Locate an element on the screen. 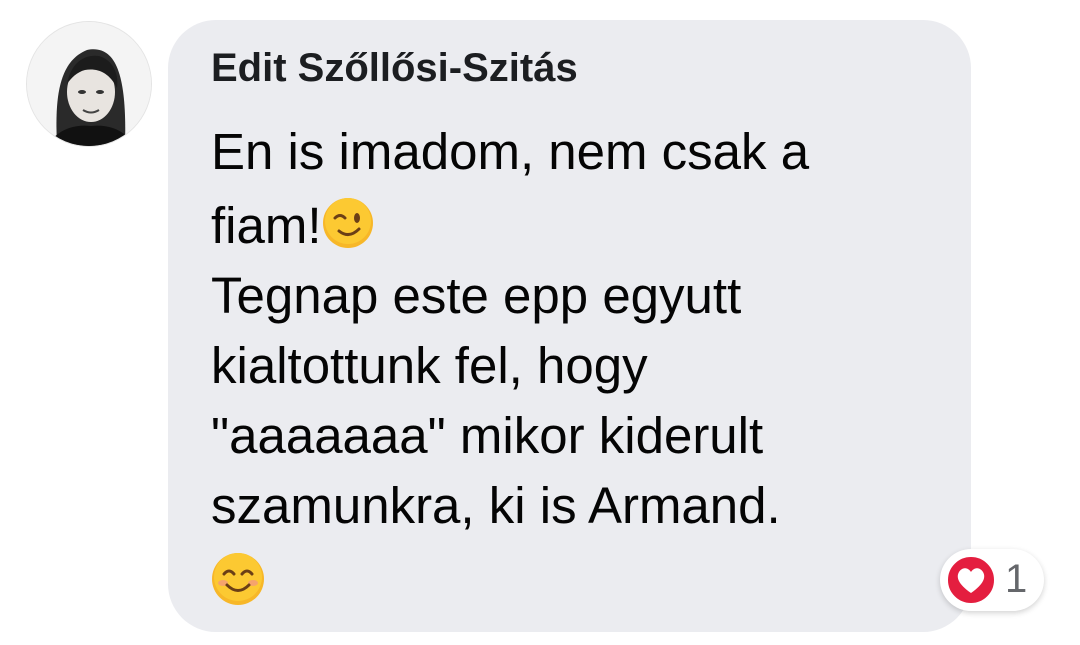 This screenshot has width=1080, height=645. winking-face-emoji is located at coordinates (348, 229).